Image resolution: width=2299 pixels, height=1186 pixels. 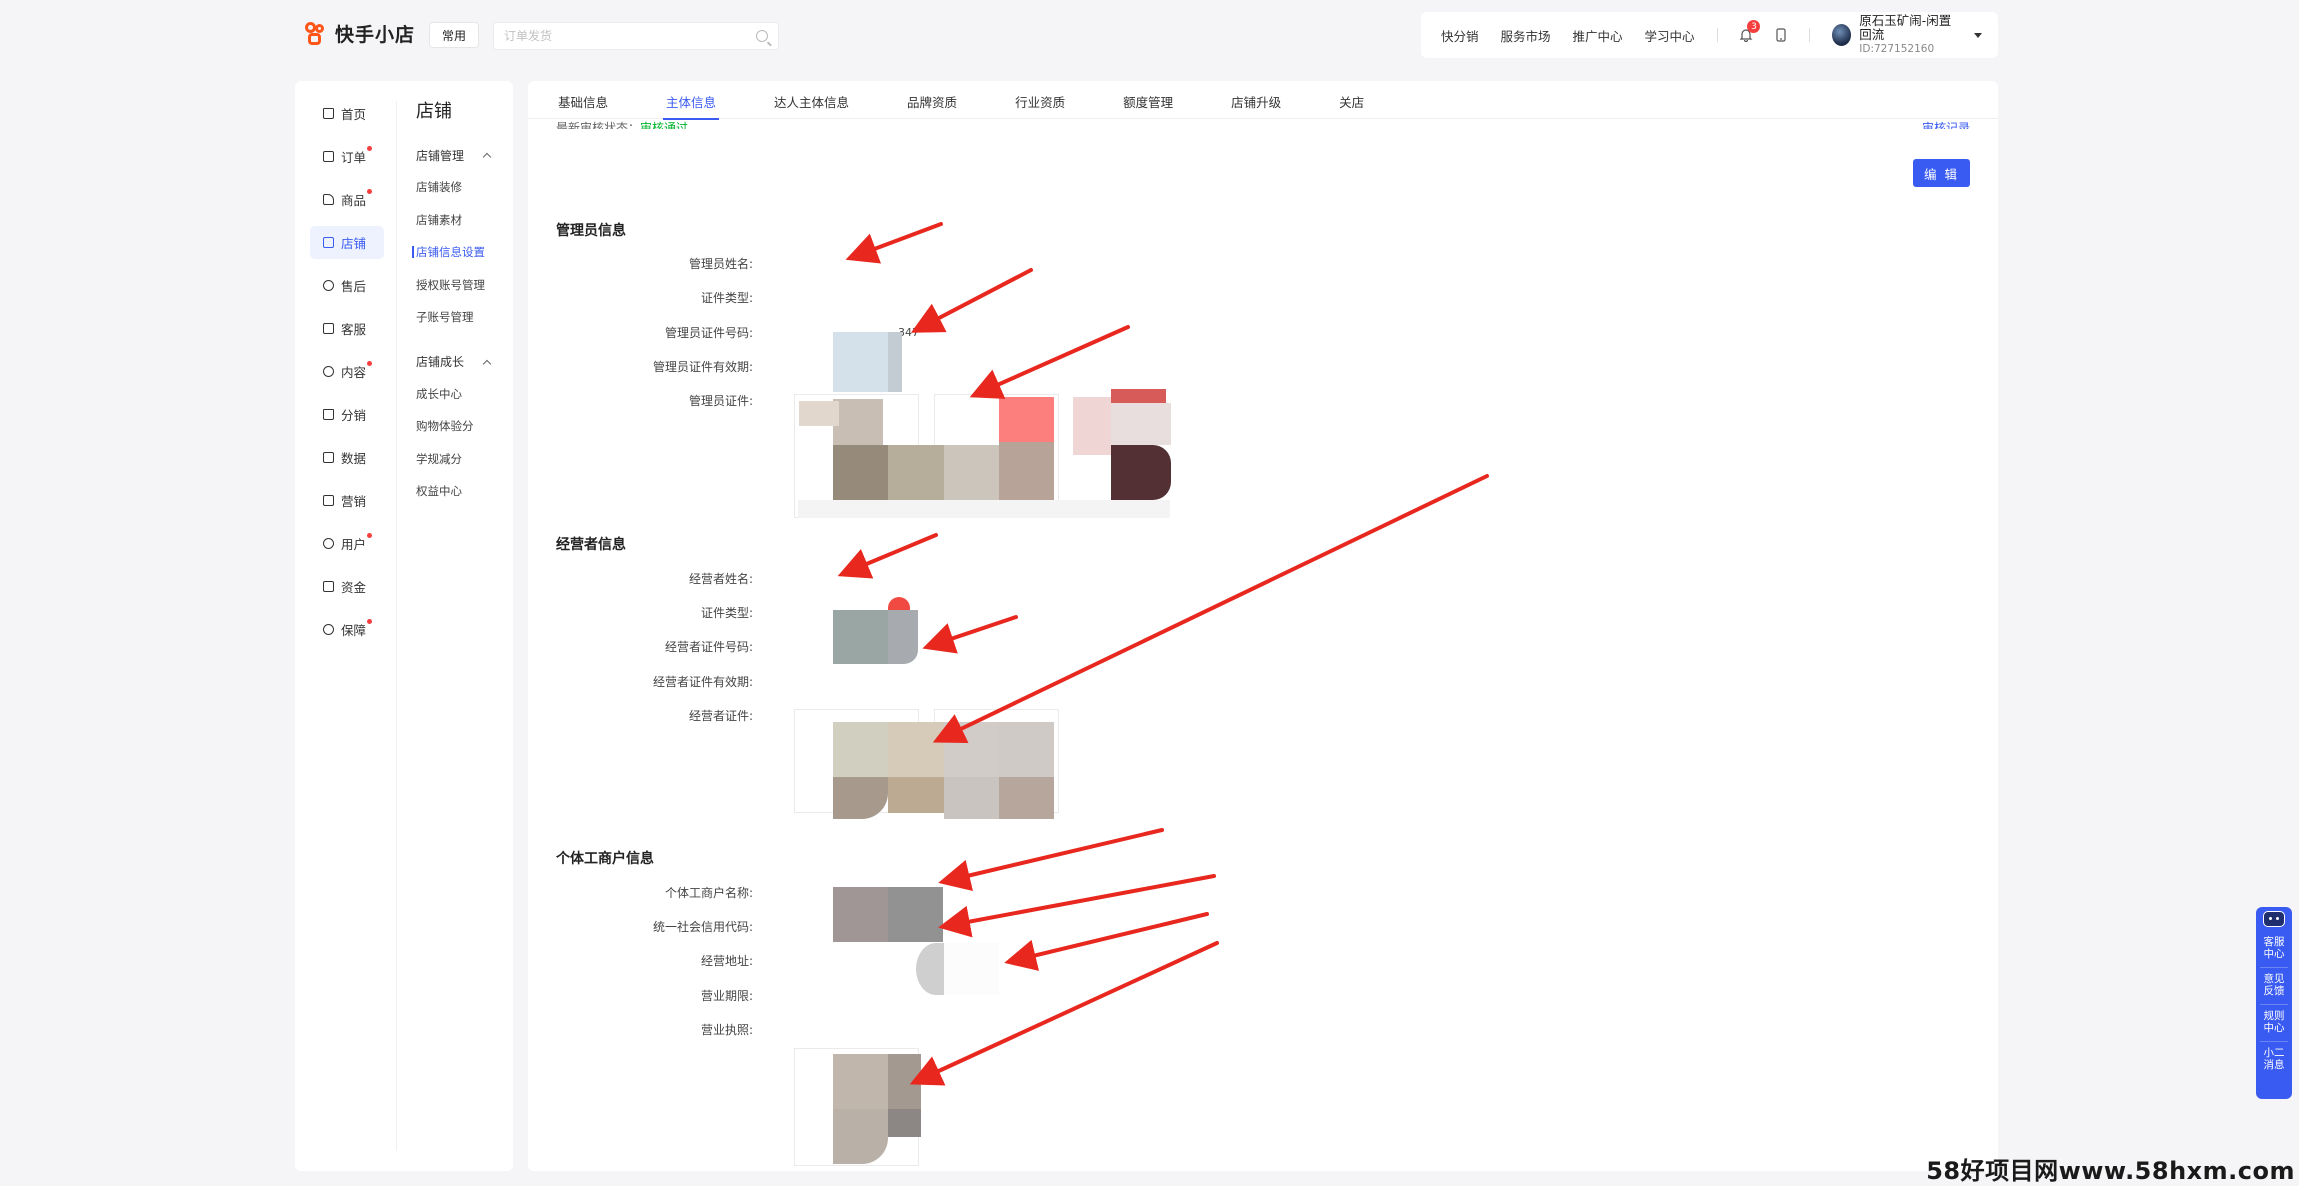 What do you see at coordinates (1040, 100) in the screenshot?
I see `tab-4: 行业资质` at bounding box center [1040, 100].